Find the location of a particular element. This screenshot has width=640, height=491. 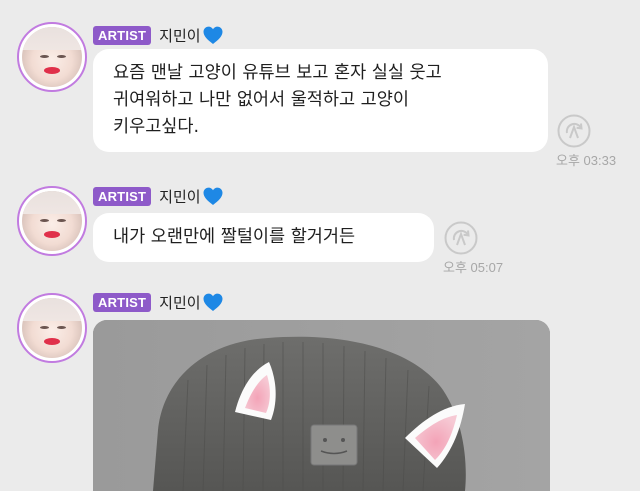

message-line: 귀여워하고 나만 없어서 울적하고 고양이 is located at coordinates (261, 100).